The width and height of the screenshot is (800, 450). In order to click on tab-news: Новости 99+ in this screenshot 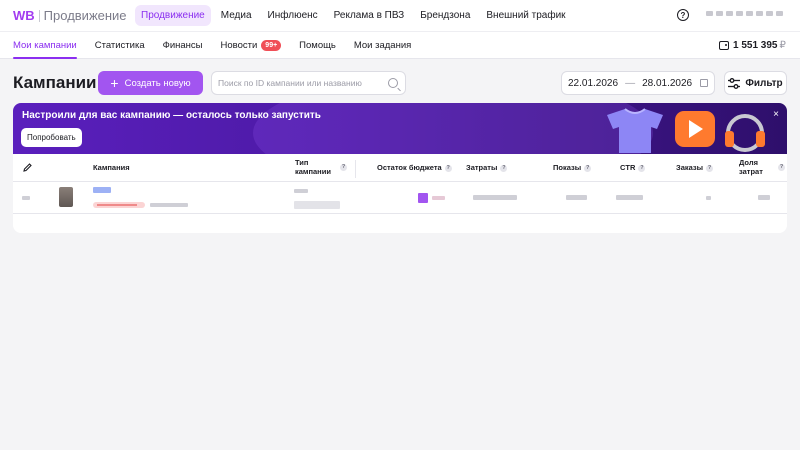, I will do `click(251, 45)`.